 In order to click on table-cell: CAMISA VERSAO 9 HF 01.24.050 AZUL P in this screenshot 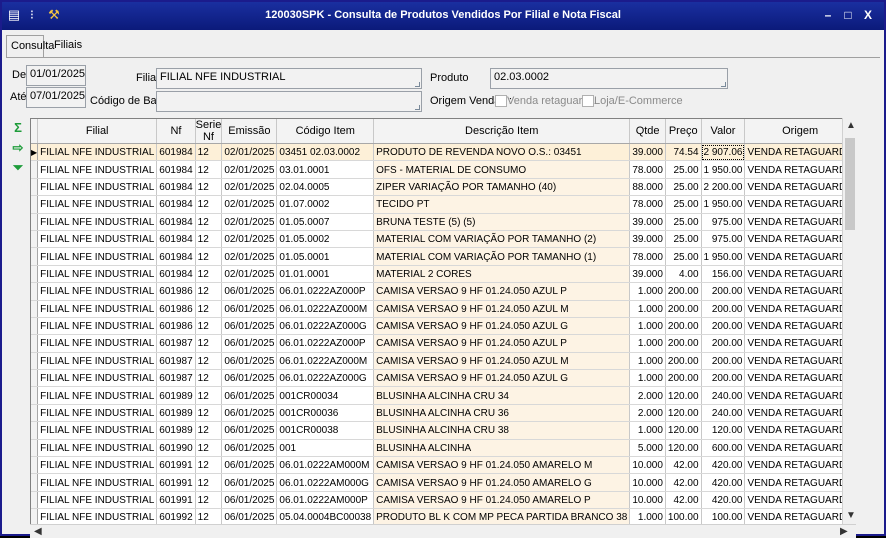, I will do `click(502, 343)`.